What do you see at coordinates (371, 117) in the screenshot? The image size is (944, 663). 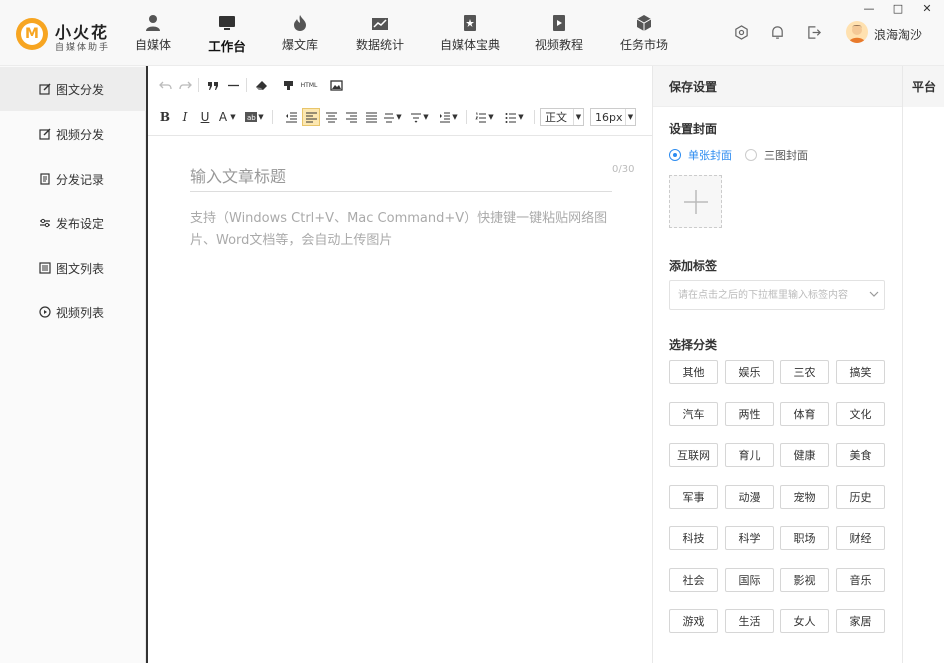 I see `align-justify-icon` at bounding box center [371, 117].